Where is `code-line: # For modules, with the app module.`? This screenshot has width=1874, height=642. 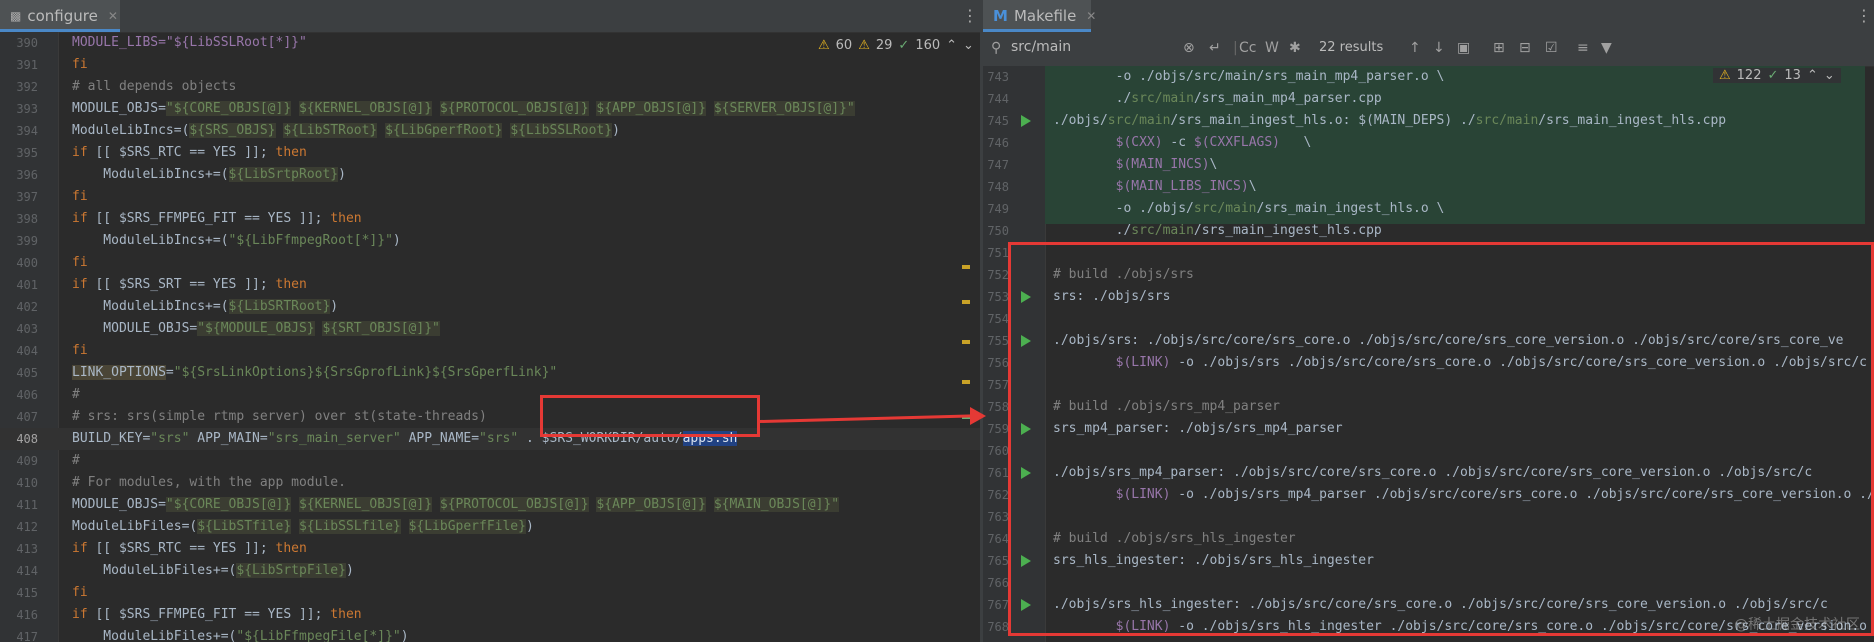 code-line: # For modules, with the app module. is located at coordinates (209, 483).